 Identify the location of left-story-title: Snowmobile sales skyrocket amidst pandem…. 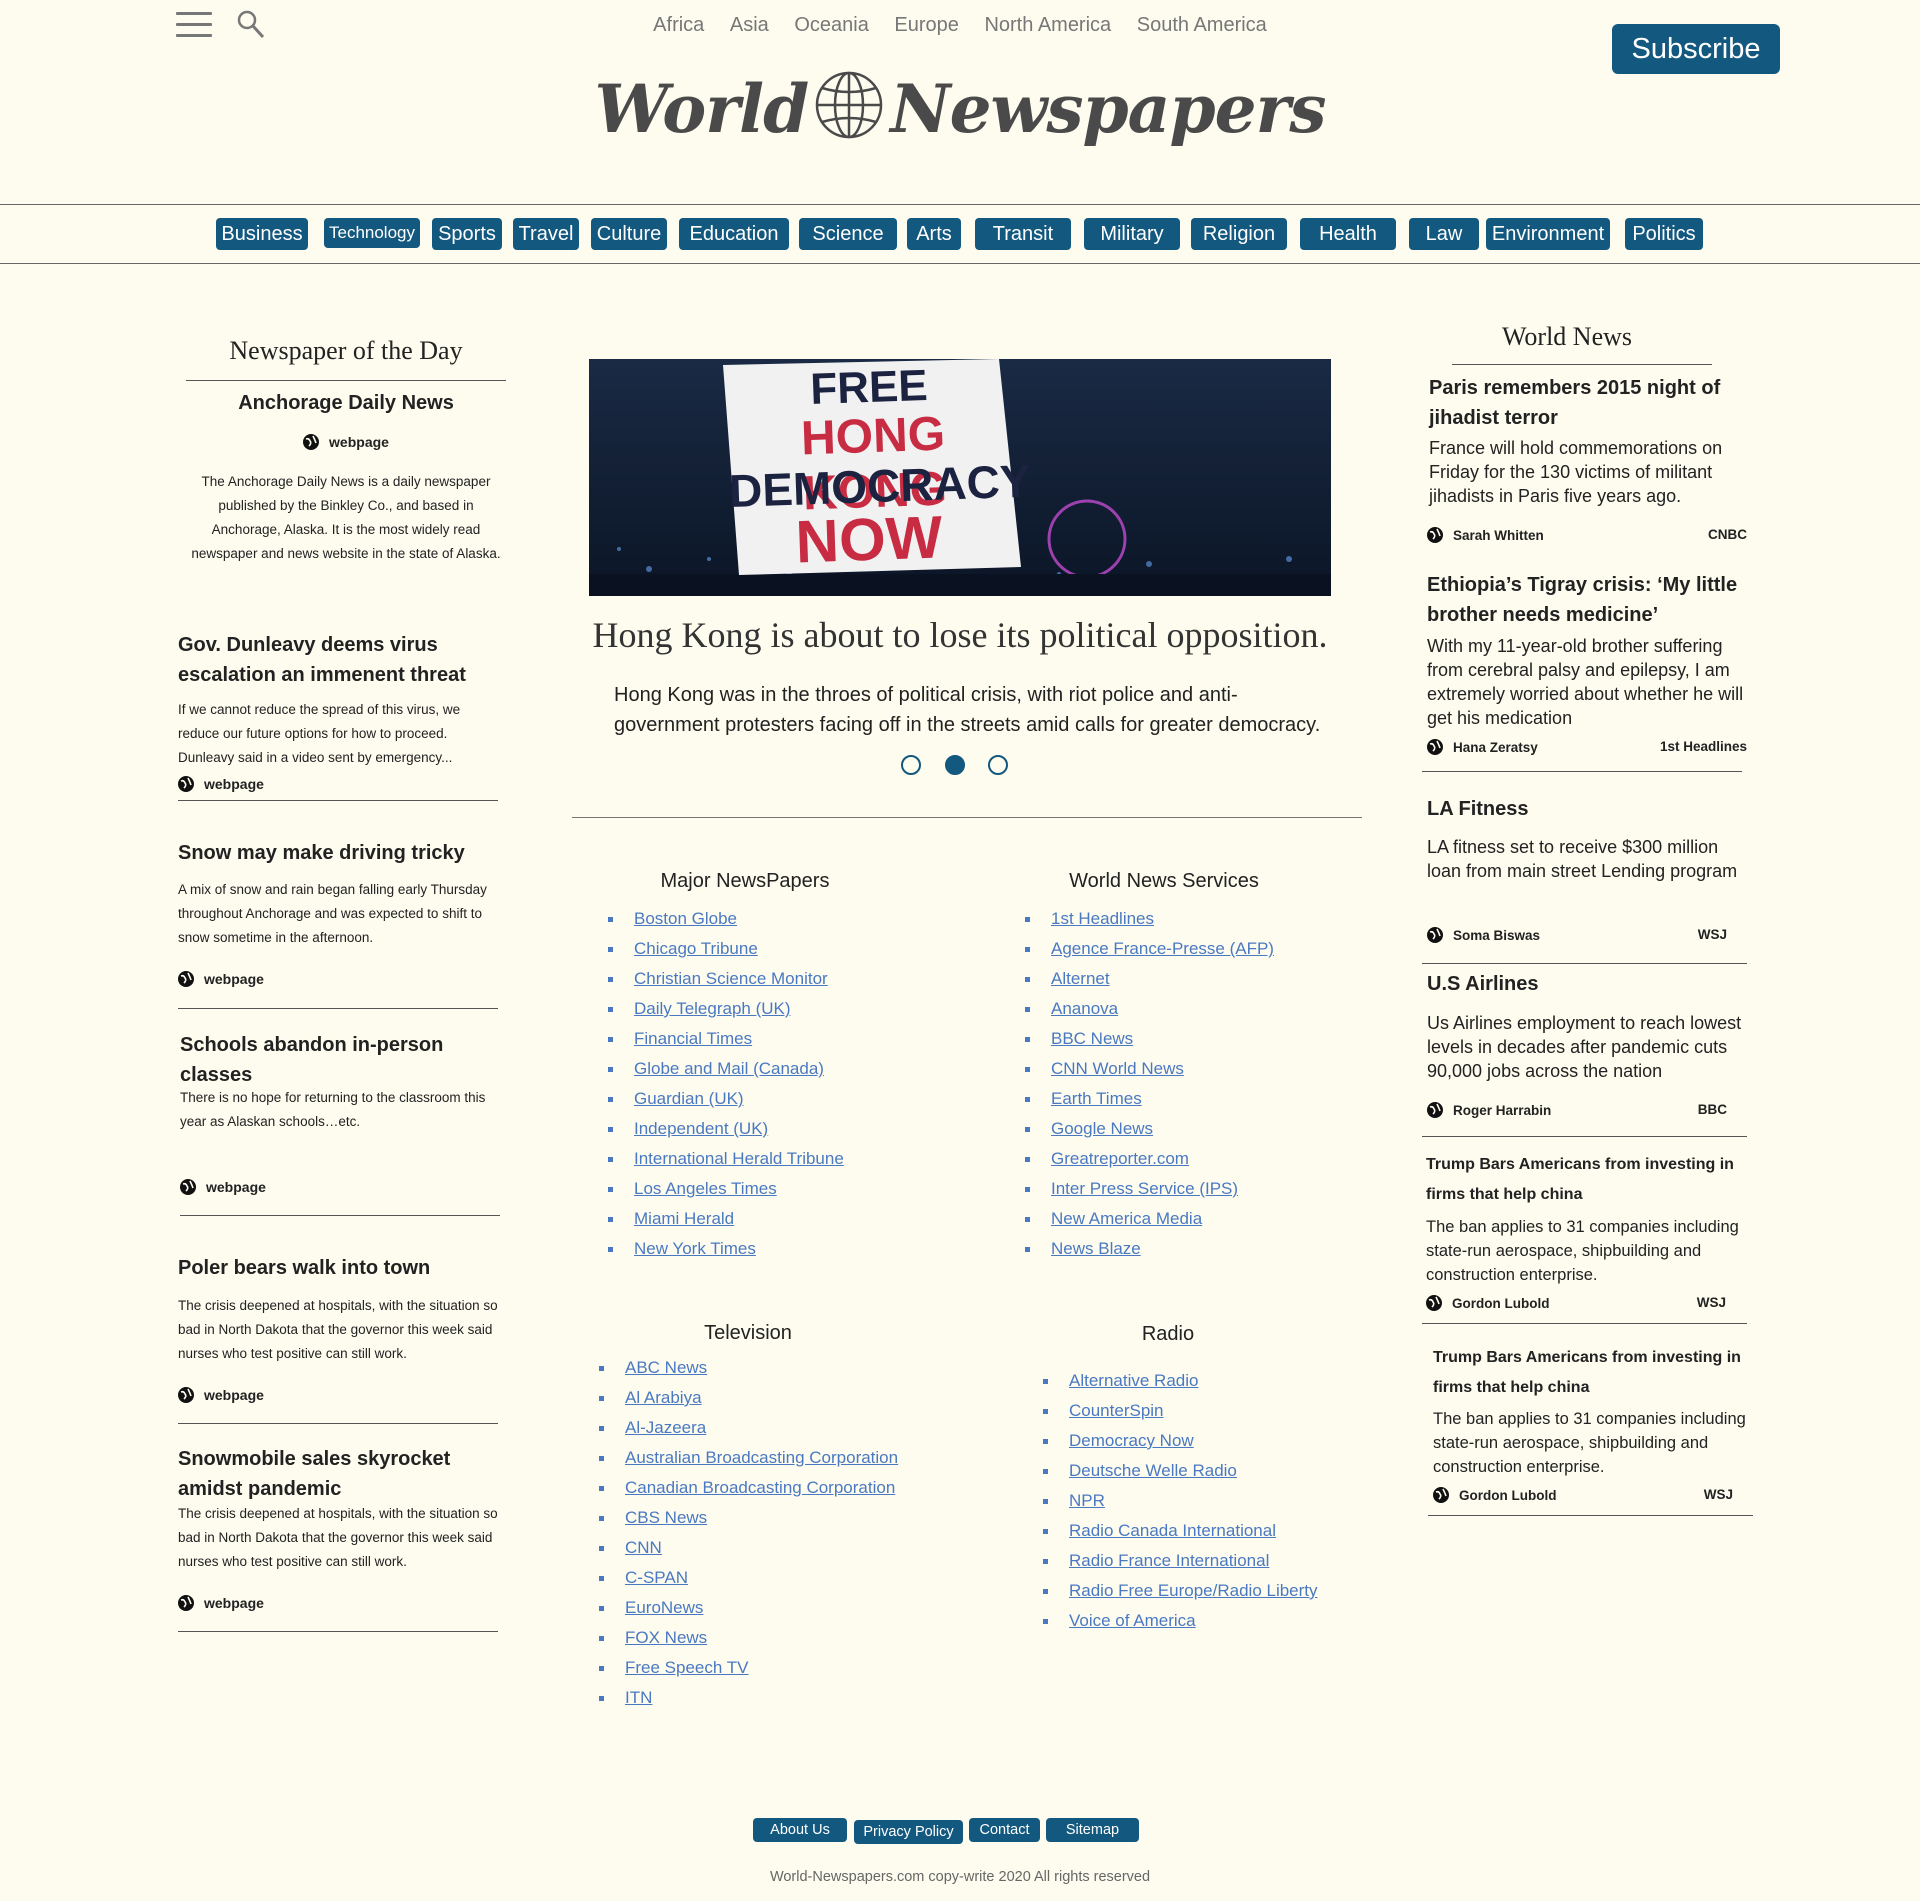
(338, 1474).